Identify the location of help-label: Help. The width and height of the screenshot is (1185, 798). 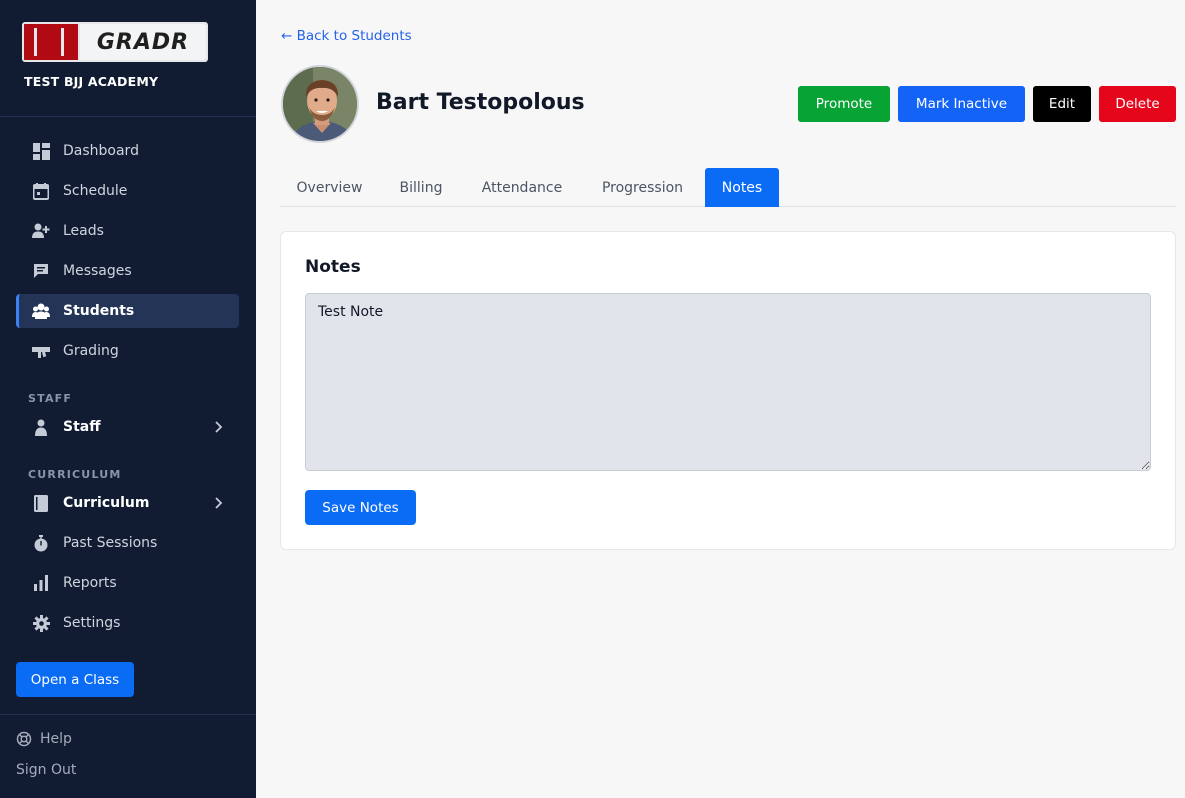
(56, 739).